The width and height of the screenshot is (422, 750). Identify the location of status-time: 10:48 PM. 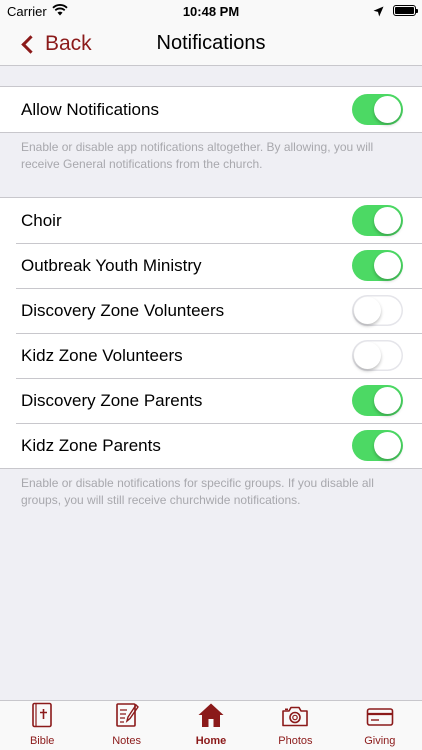
(211, 11).